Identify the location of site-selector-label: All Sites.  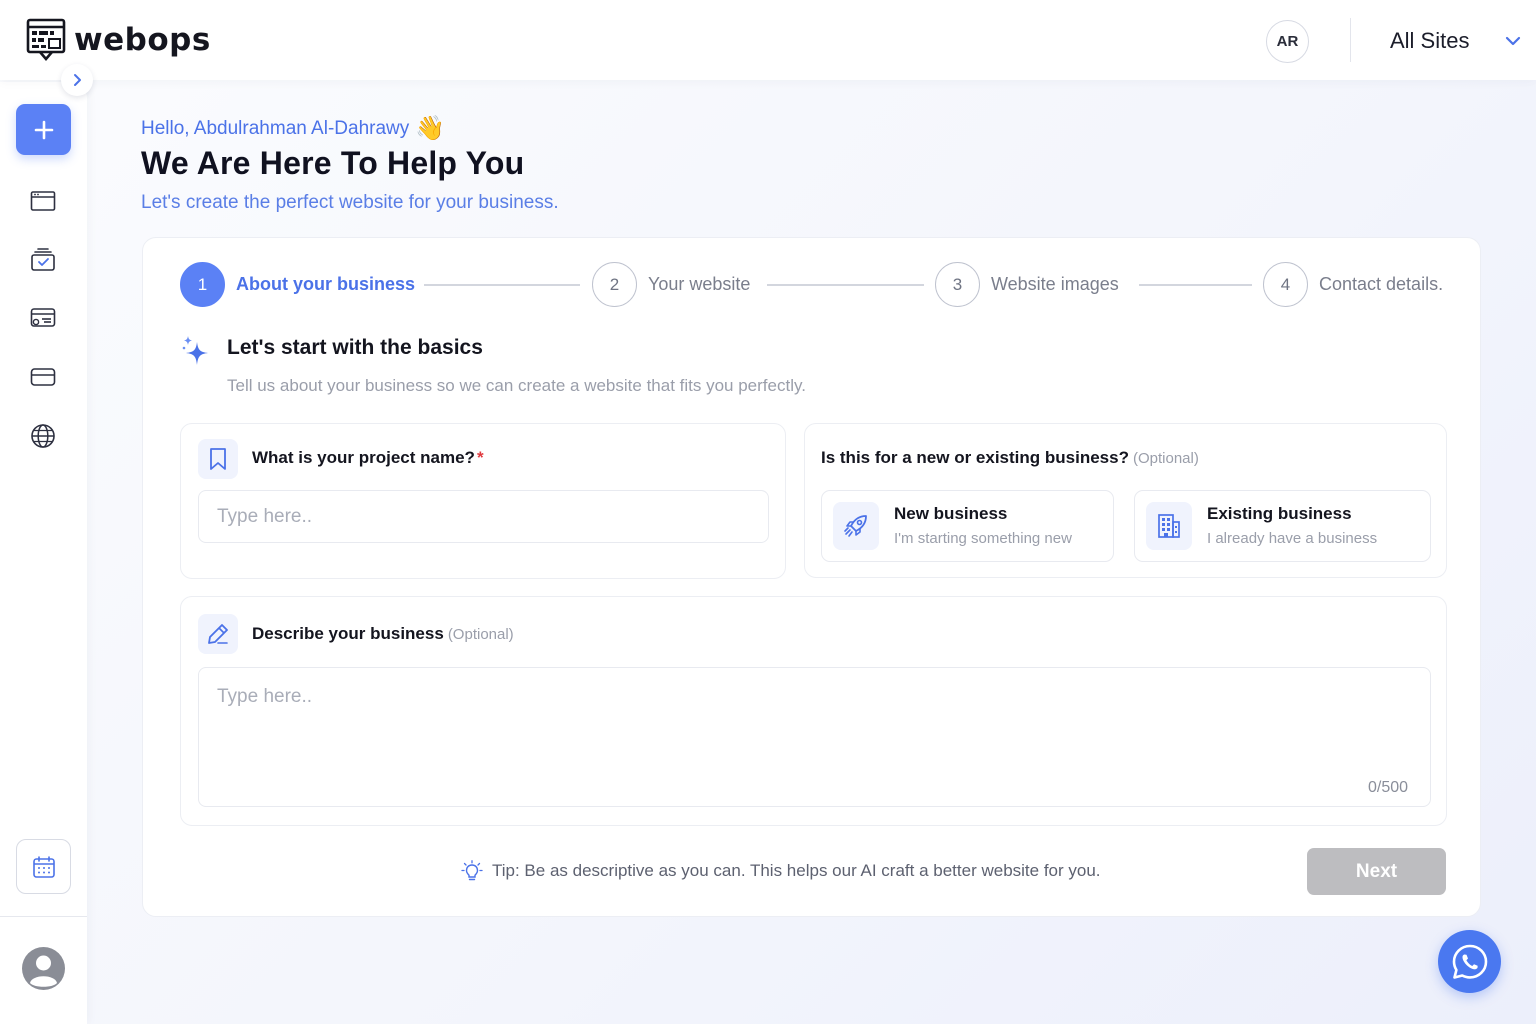
(1430, 40).